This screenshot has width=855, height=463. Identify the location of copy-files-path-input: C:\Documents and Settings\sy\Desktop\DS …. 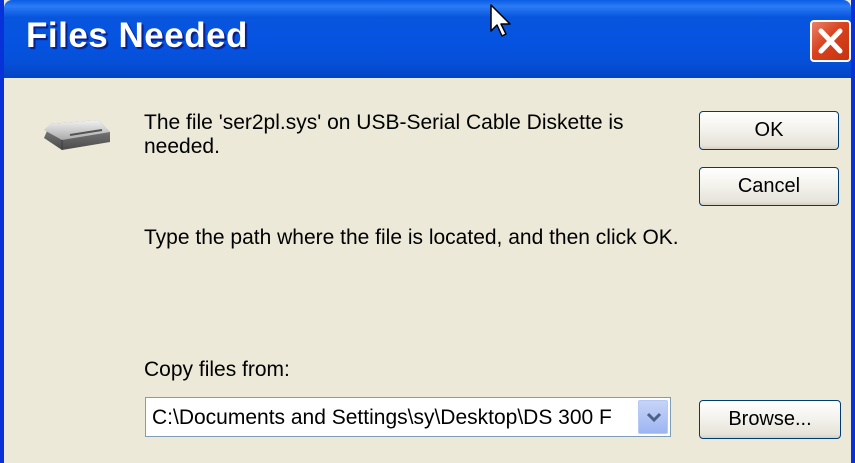
(392, 418).